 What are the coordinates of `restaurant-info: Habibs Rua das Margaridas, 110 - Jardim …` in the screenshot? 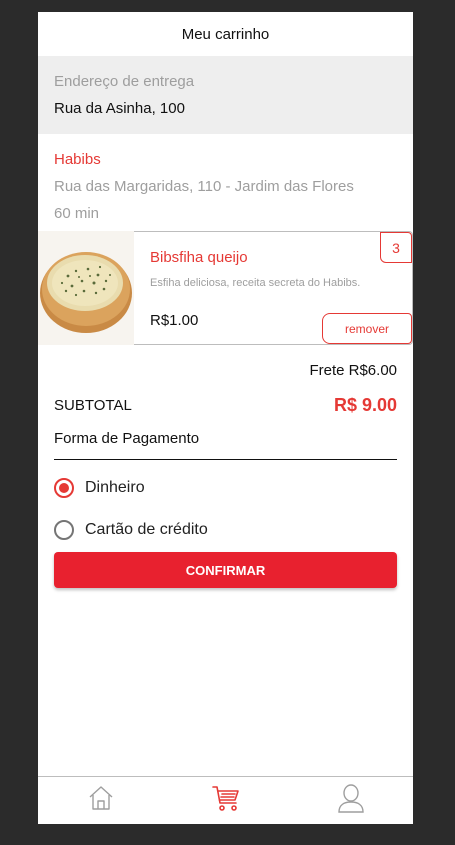 It's located at (225, 179).